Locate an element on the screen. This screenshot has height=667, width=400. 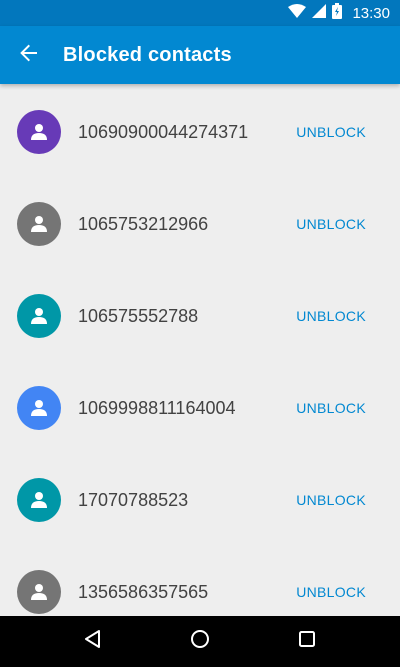
page-title: Blocked contacts is located at coordinates (147, 54).